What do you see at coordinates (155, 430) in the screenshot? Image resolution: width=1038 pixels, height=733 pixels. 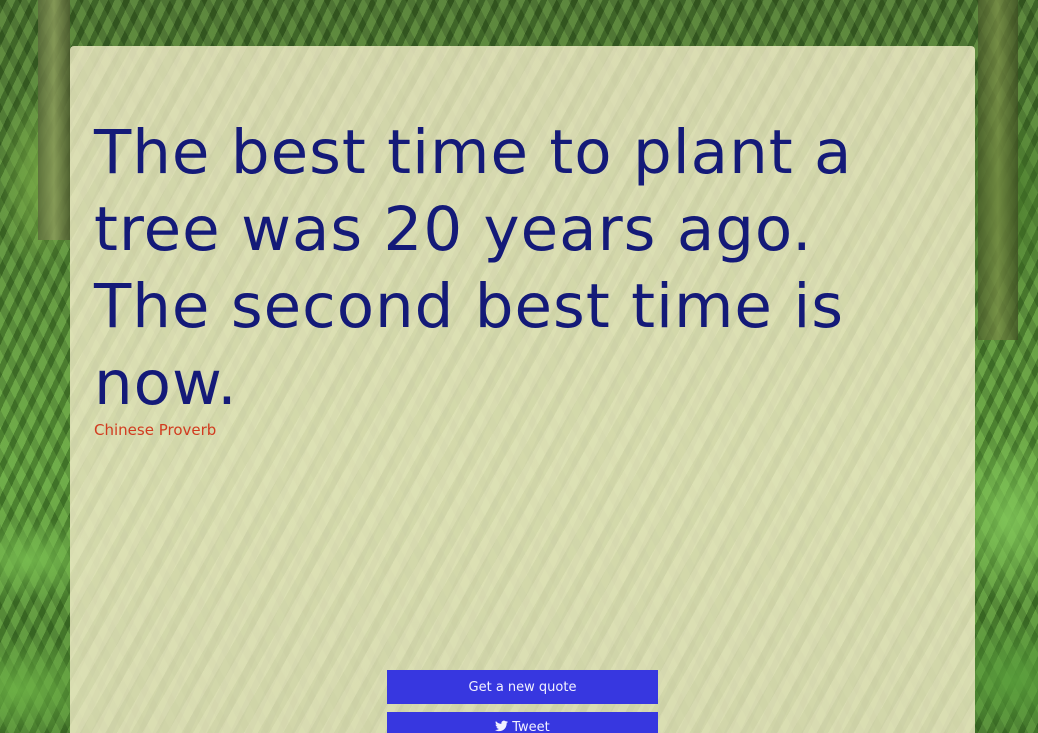 I see `quote-author: Chinese Proverb` at bounding box center [155, 430].